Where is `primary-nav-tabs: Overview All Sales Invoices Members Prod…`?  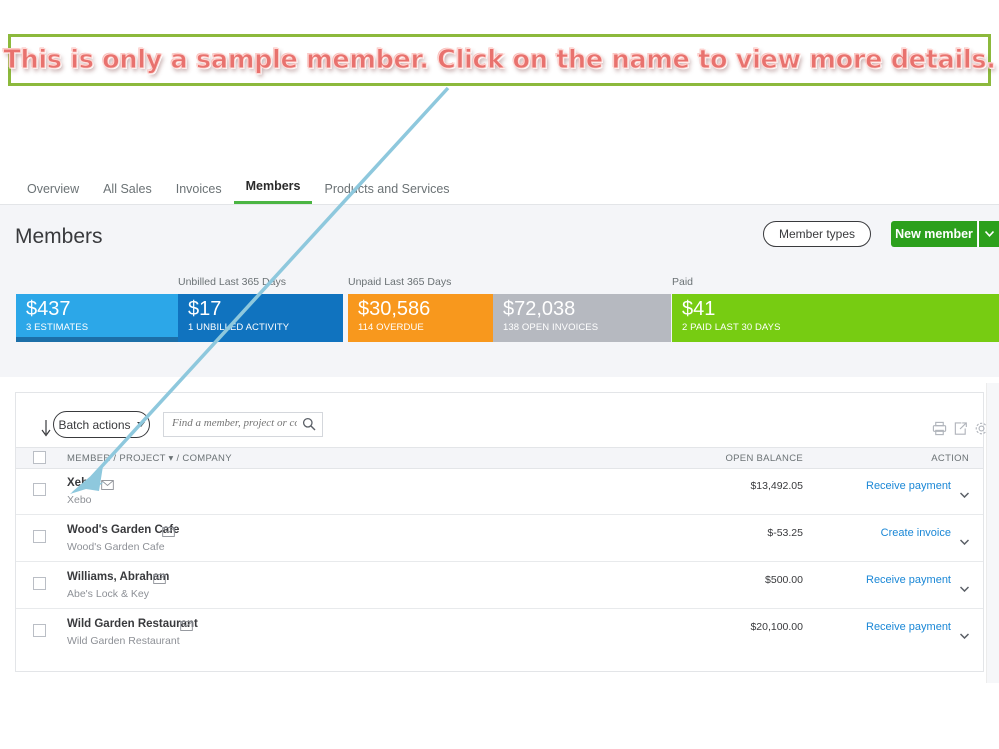
primary-nav-tabs: Overview All Sales Invoices Members Prod… is located at coordinates (499, 188).